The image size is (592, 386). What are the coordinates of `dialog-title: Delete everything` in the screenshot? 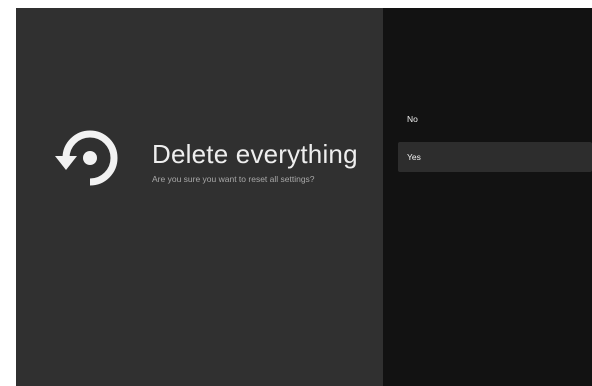 It's located at (255, 154).